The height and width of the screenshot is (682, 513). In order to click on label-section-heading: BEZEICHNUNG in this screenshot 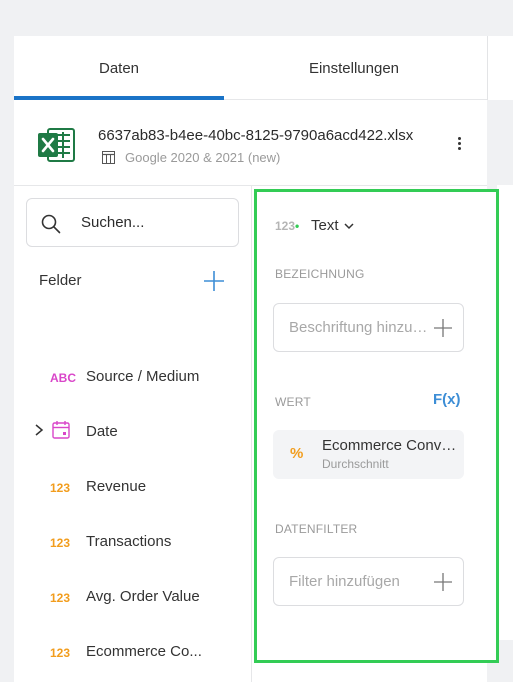, I will do `click(320, 274)`.